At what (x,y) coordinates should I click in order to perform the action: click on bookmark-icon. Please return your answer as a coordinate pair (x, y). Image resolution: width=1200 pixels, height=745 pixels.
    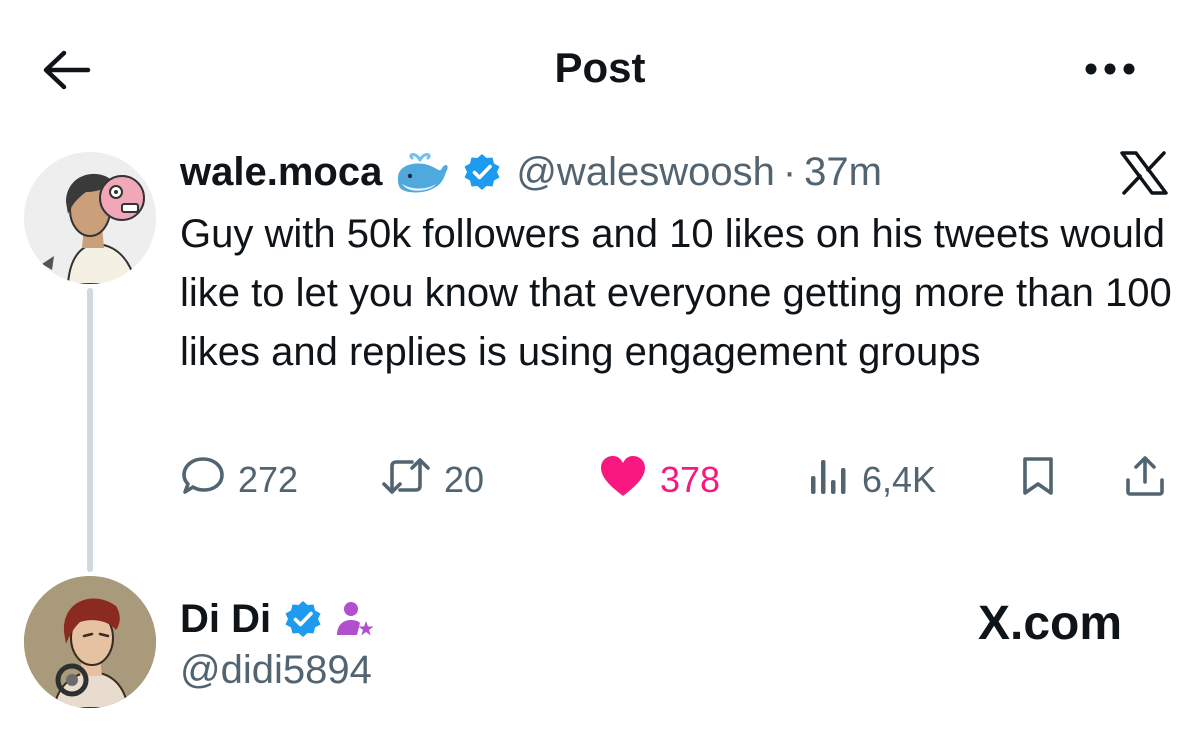
    Looking at the image, I should click on (1038, 480).